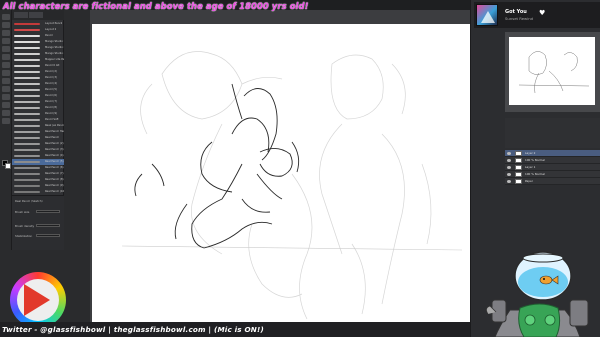 The image size is (600, 337). Describe the element at coordinates (6, 73) in the screenshot. I see `eyedropper-tool-icon` at that location.